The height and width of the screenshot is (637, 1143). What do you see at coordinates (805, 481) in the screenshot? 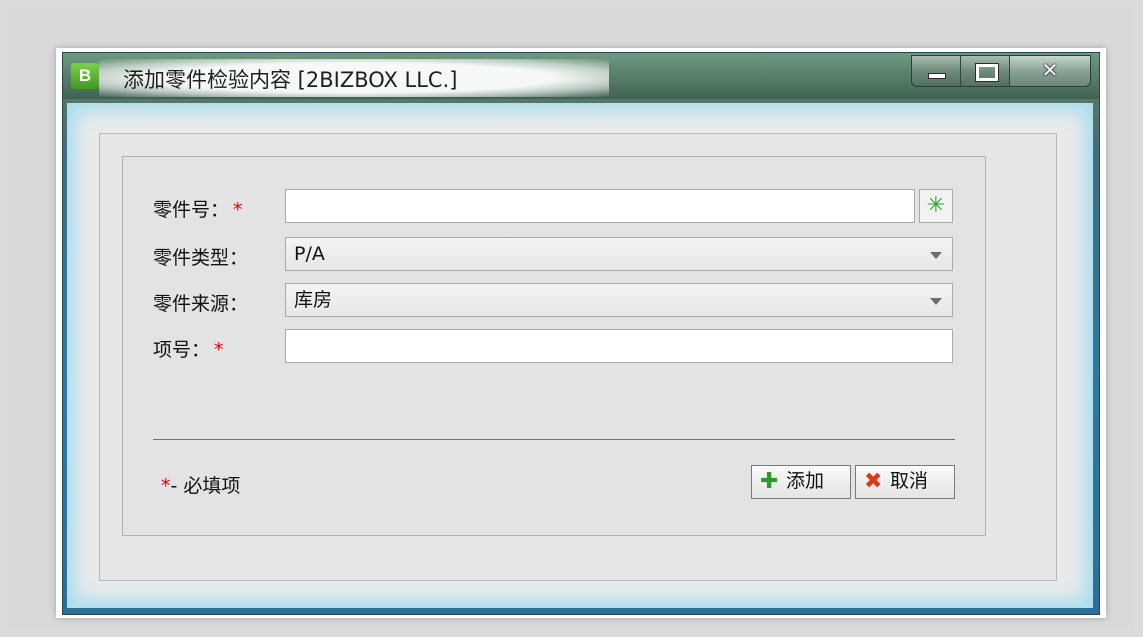
I see `add-button-label: 添加` at bounding box center [805, 481].